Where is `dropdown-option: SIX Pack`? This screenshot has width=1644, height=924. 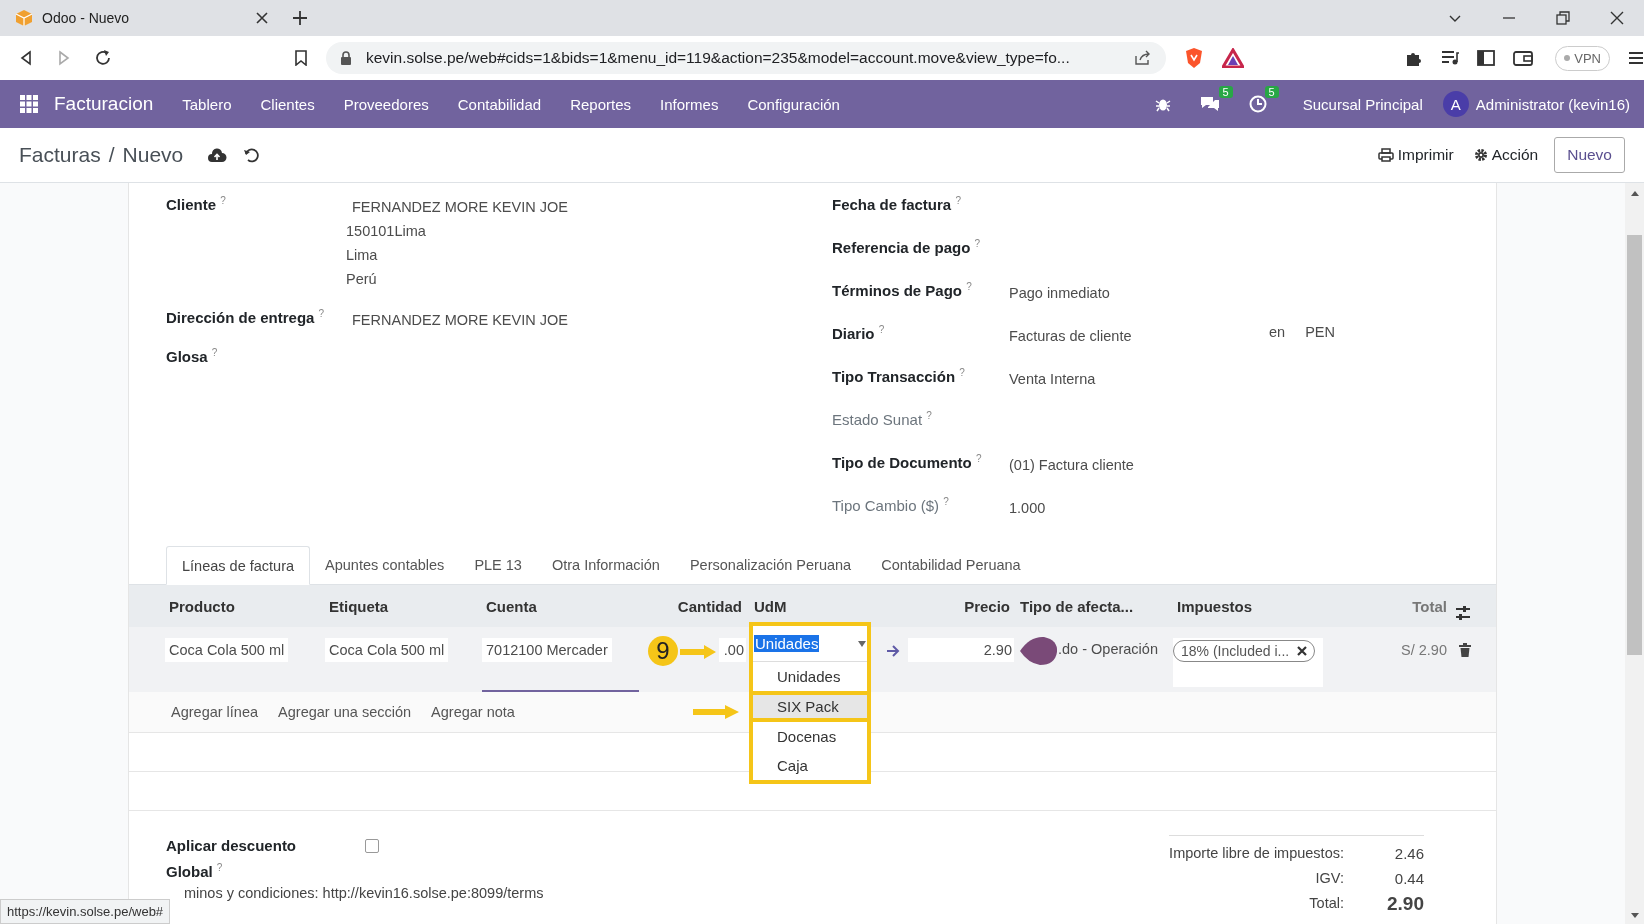
dropdown-option: SIX Pack is located at coordinates (810, 706).